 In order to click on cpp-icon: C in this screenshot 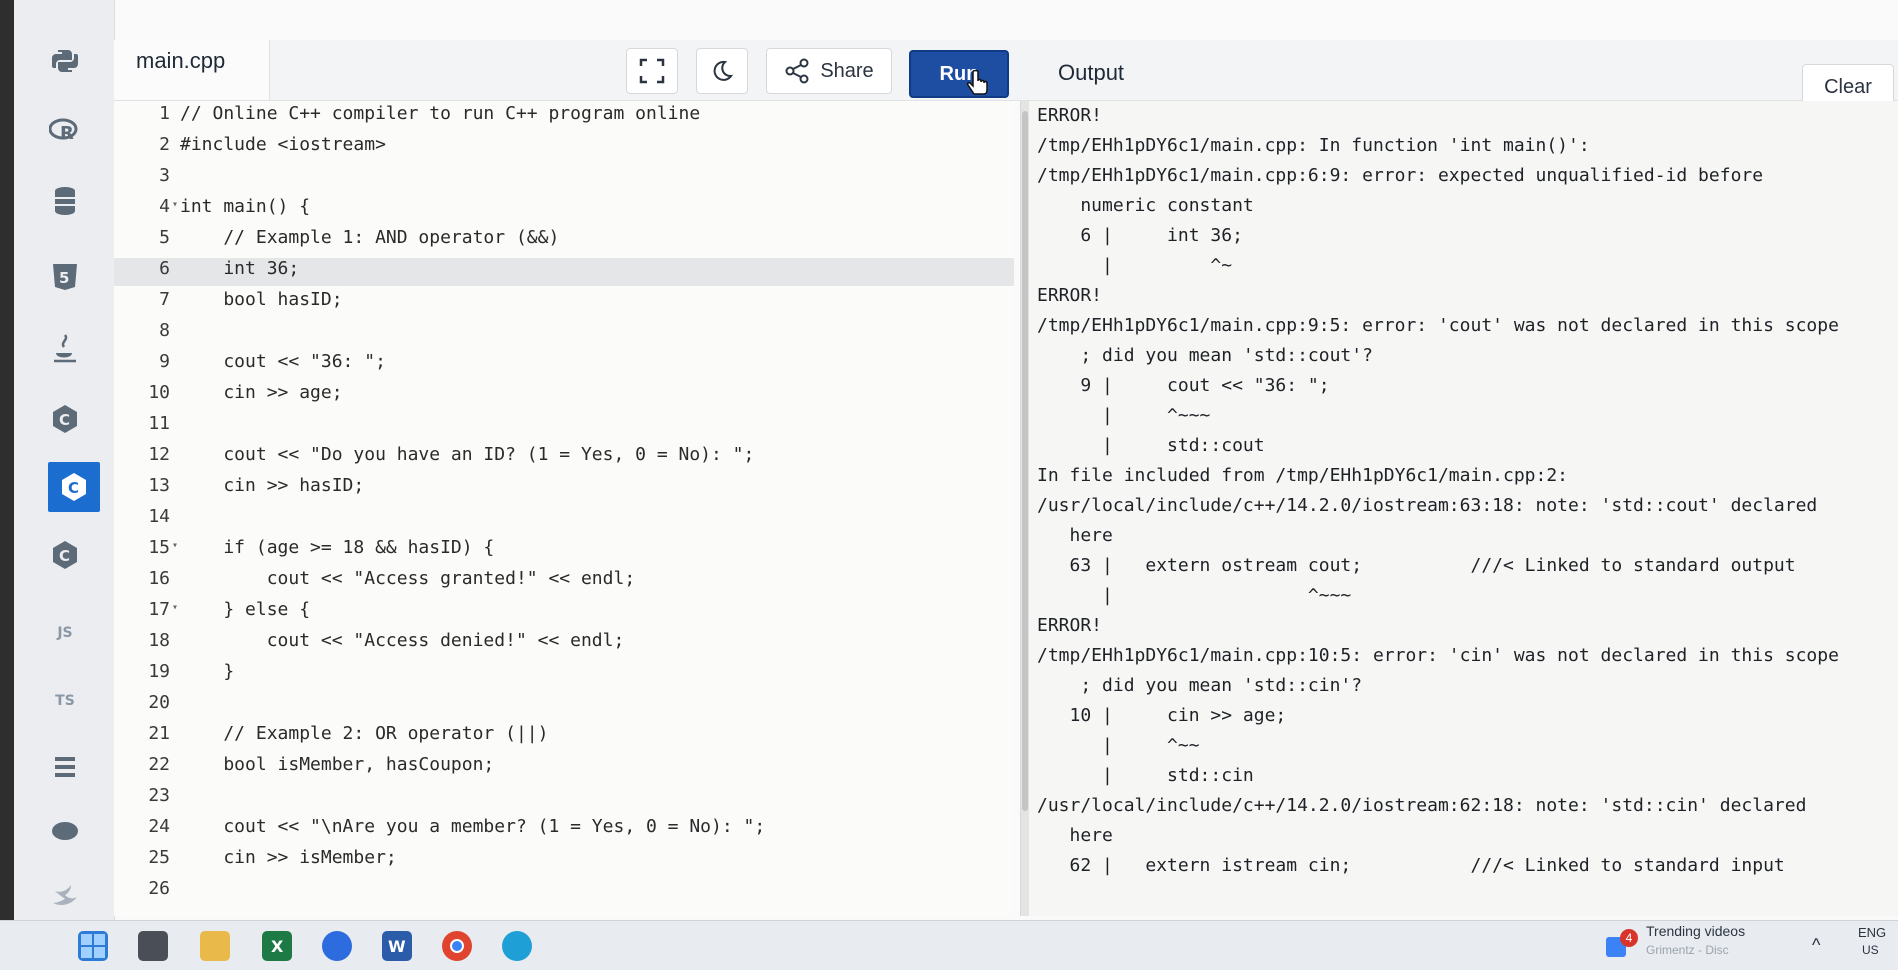, I will do `click(74, 487)`.